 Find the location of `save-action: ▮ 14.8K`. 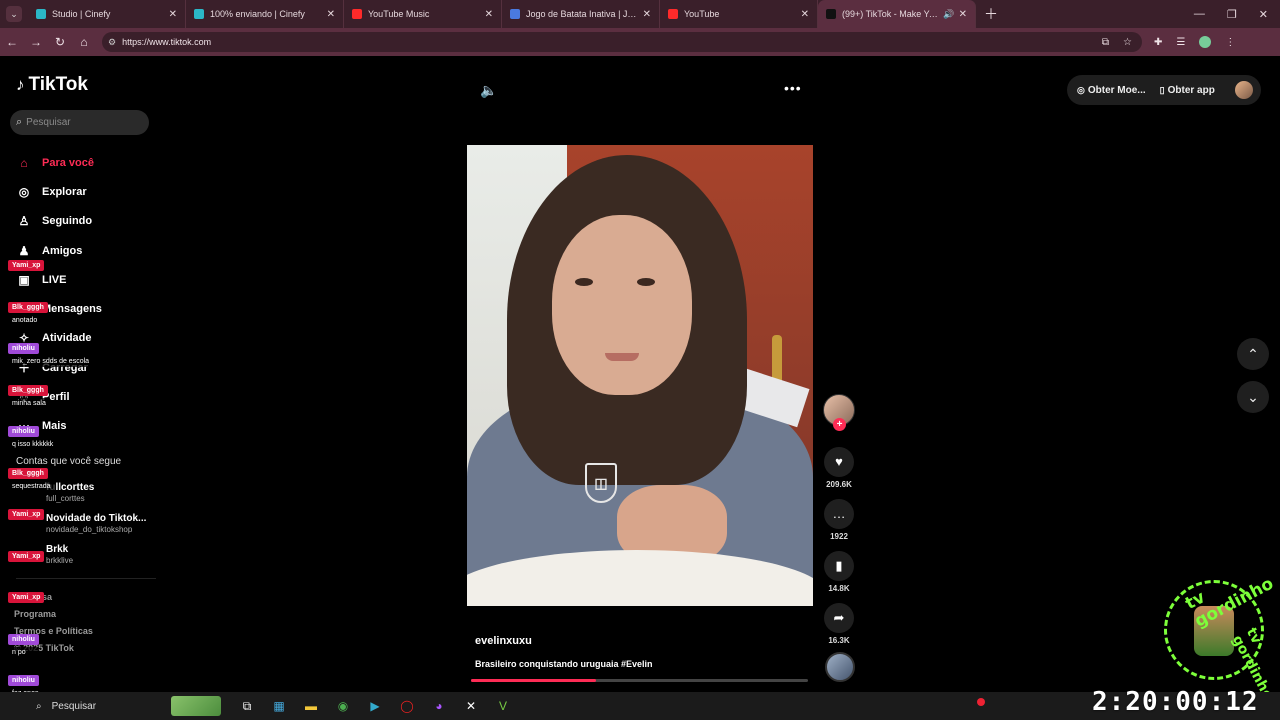

save-action: ▮ 14.8K is located at coordinates (839, 572).